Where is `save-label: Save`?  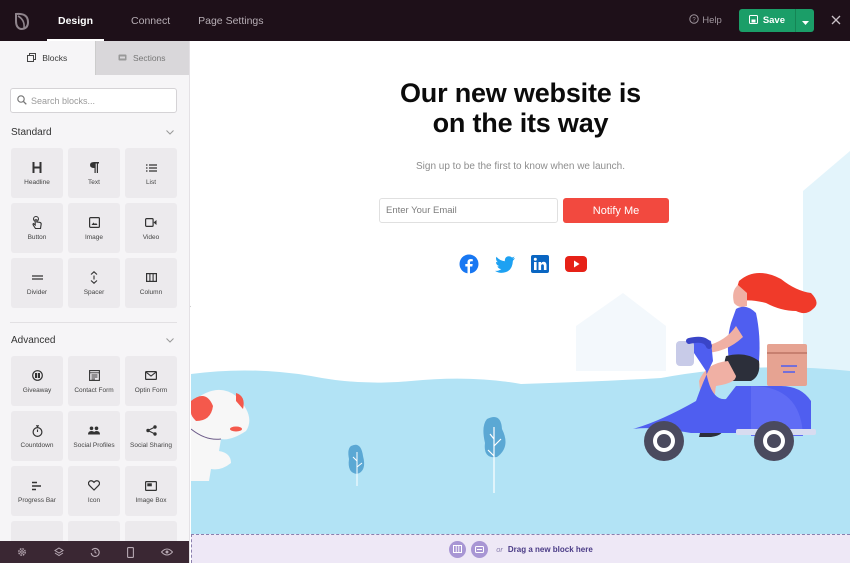 save-label: Save is located at coordinates (773, 20).